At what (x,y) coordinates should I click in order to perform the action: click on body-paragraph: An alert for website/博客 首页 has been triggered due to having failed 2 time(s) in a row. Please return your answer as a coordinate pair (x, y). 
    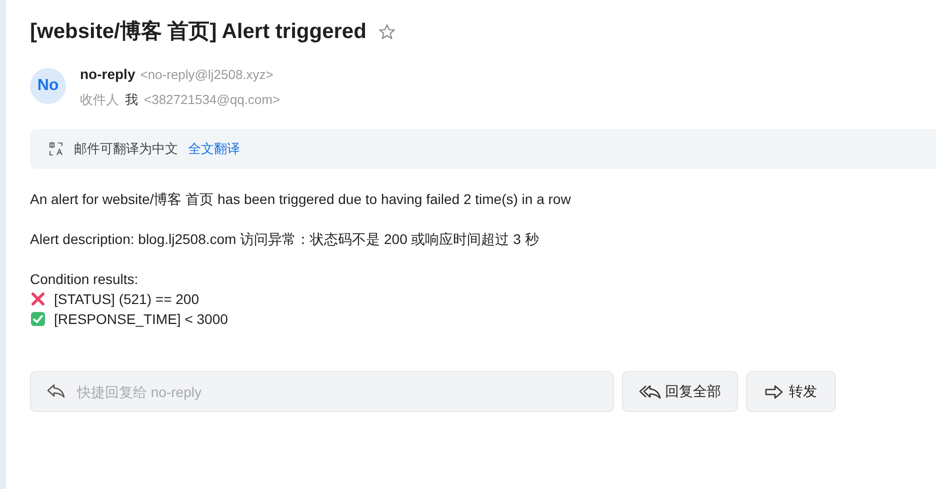
    Looking at the image, I should click on (301, 199).